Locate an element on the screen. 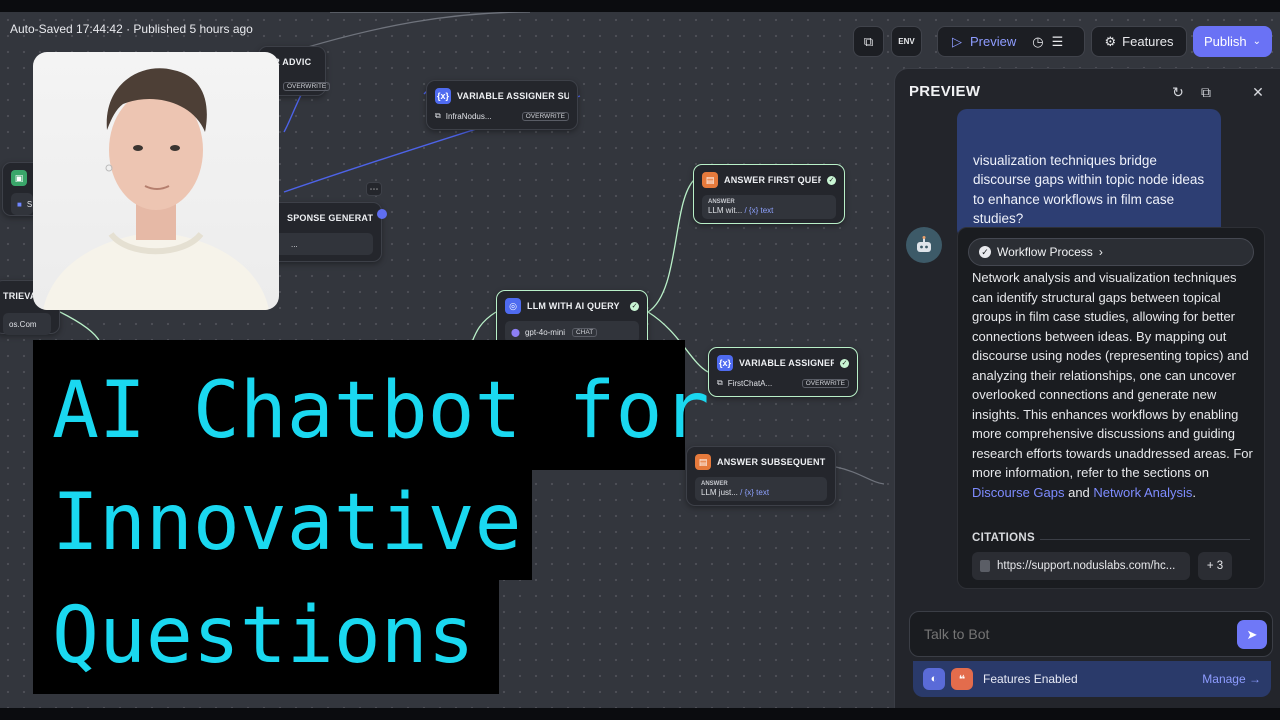 This screenshot has width=1280, height=720. llm-icon: ◎ is located at coordinates (513, 306).